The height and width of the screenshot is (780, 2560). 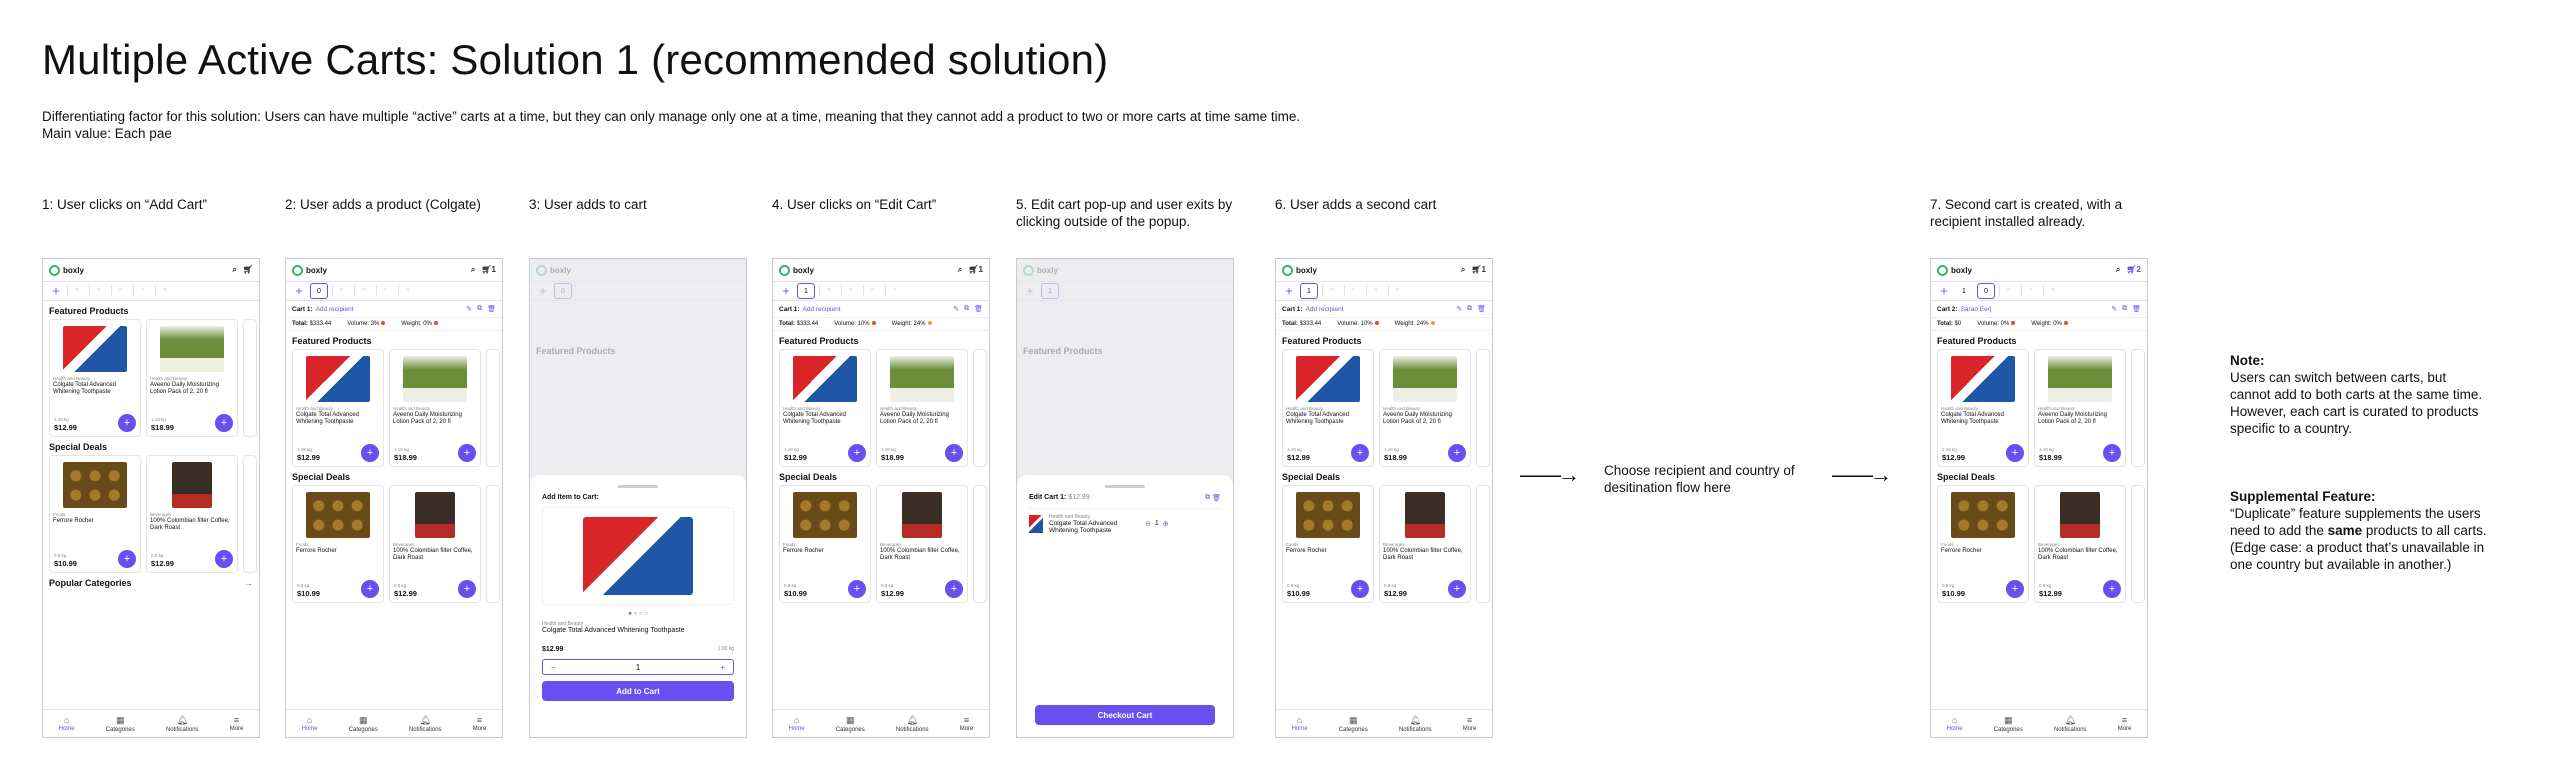 What do you see at coordinates (151, 582) in the screenshot?
I see `popular-categories-header: Popular Categories →` at bounding box center [151, 582].